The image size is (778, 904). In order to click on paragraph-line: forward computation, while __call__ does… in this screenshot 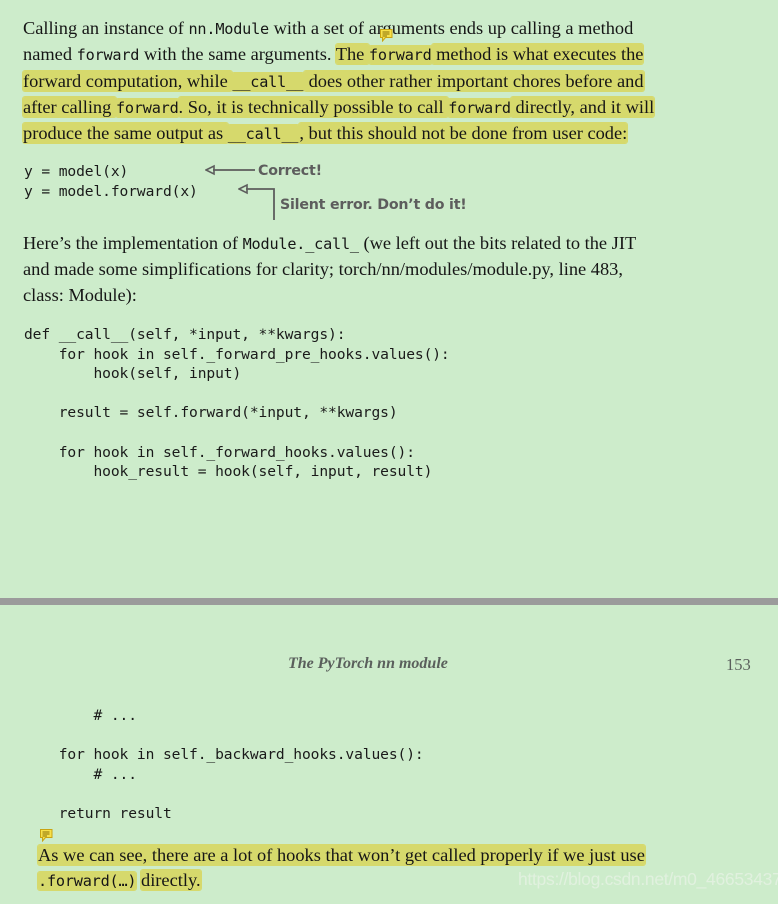, I will do `click(393, 82)`.